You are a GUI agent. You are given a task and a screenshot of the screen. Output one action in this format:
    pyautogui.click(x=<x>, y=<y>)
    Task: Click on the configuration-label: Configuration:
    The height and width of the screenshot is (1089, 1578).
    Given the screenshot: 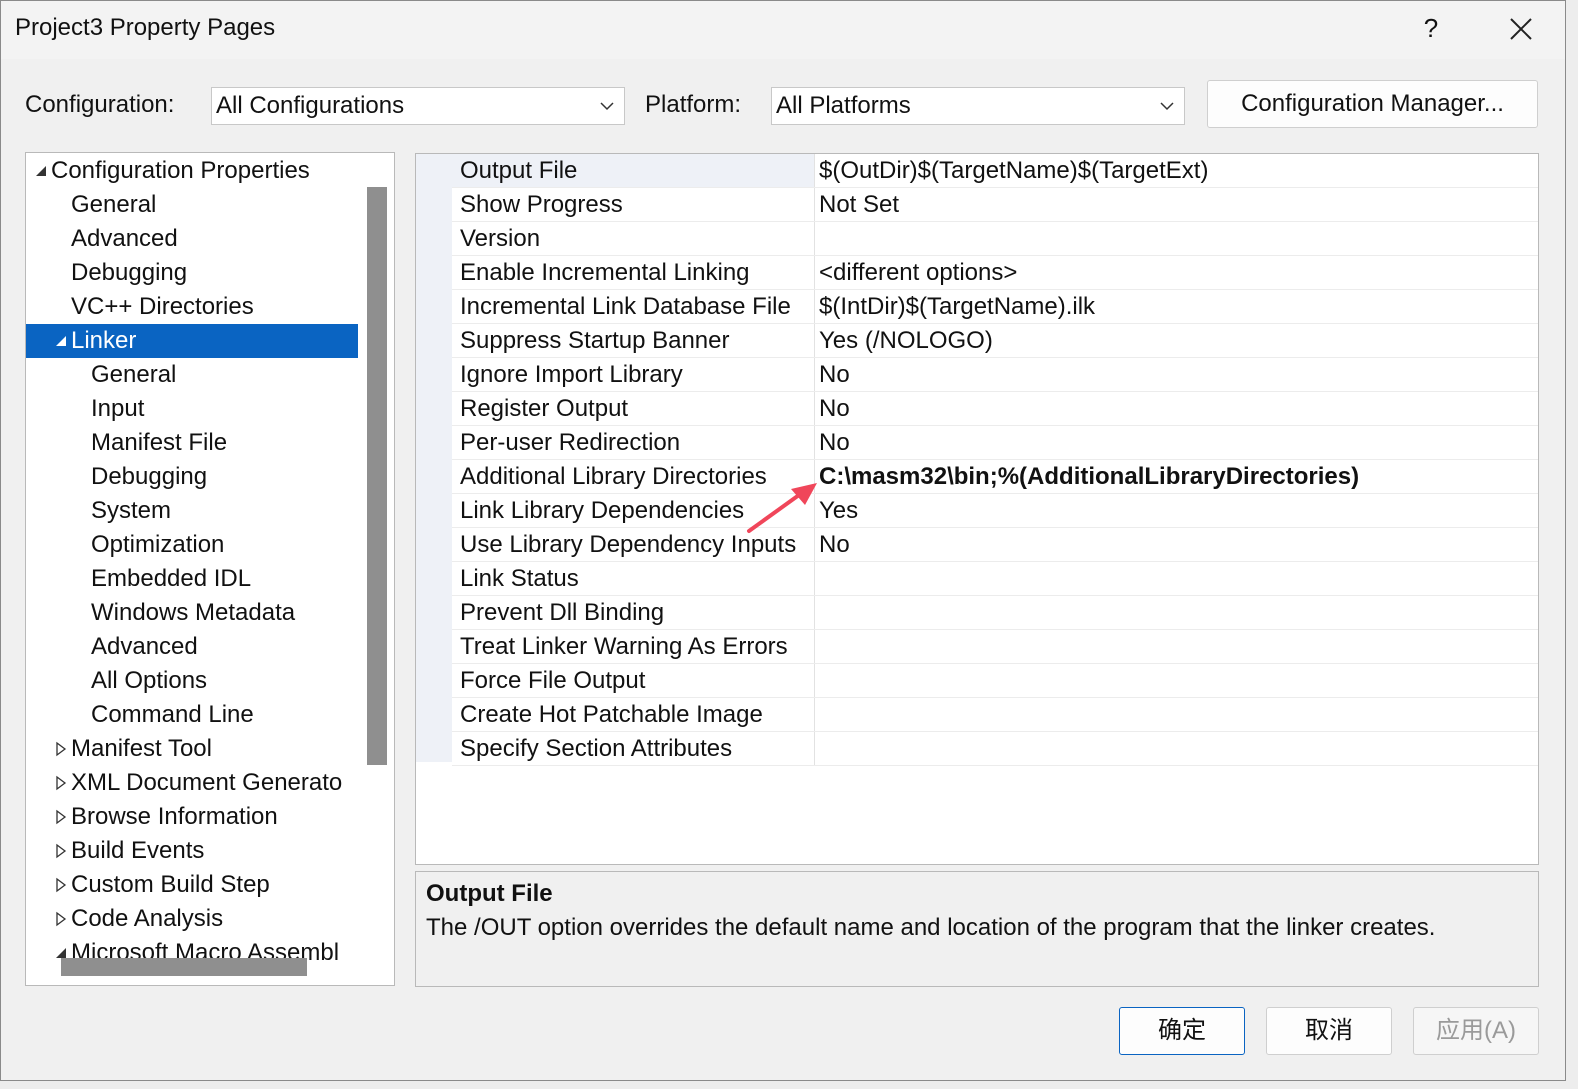 What is the action you would take?
    pyautogui.click(x=100, y=104)
    